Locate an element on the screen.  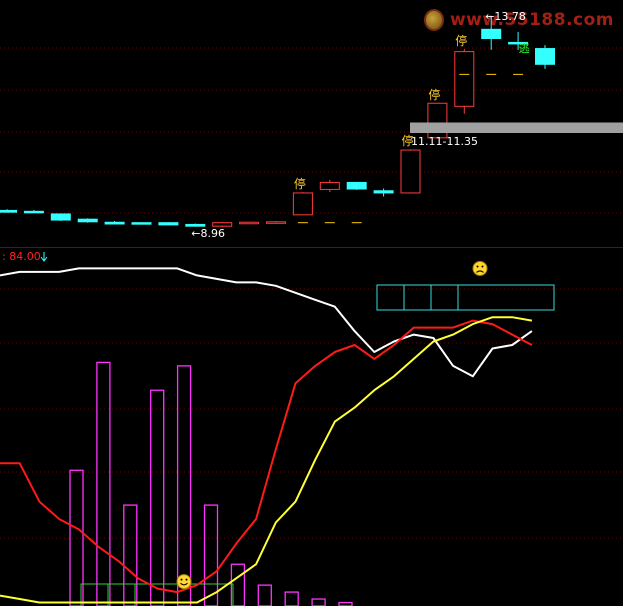
price-extreme-label: ←13.78 is located at coordinates (505, 16).